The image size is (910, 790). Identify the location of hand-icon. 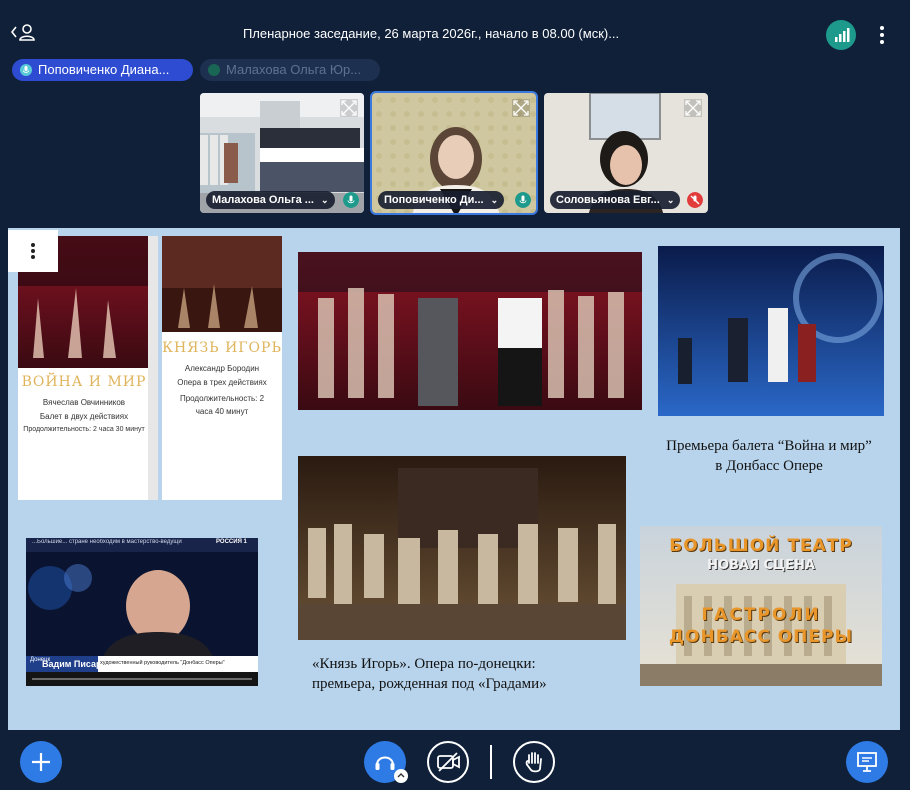
(533, 762).